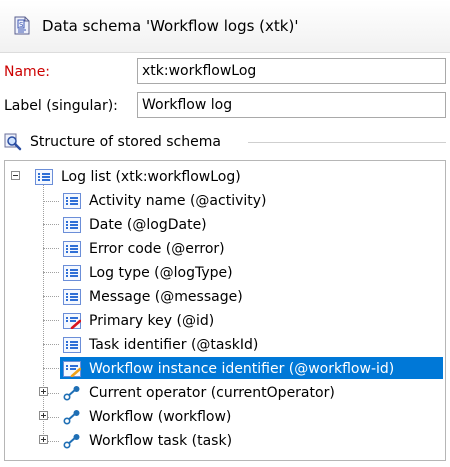  Describe the element at coordinates (170, 26) in the screenshot. I see `window-title: Data schema 'Workflow logs (xtk)'` at that location.